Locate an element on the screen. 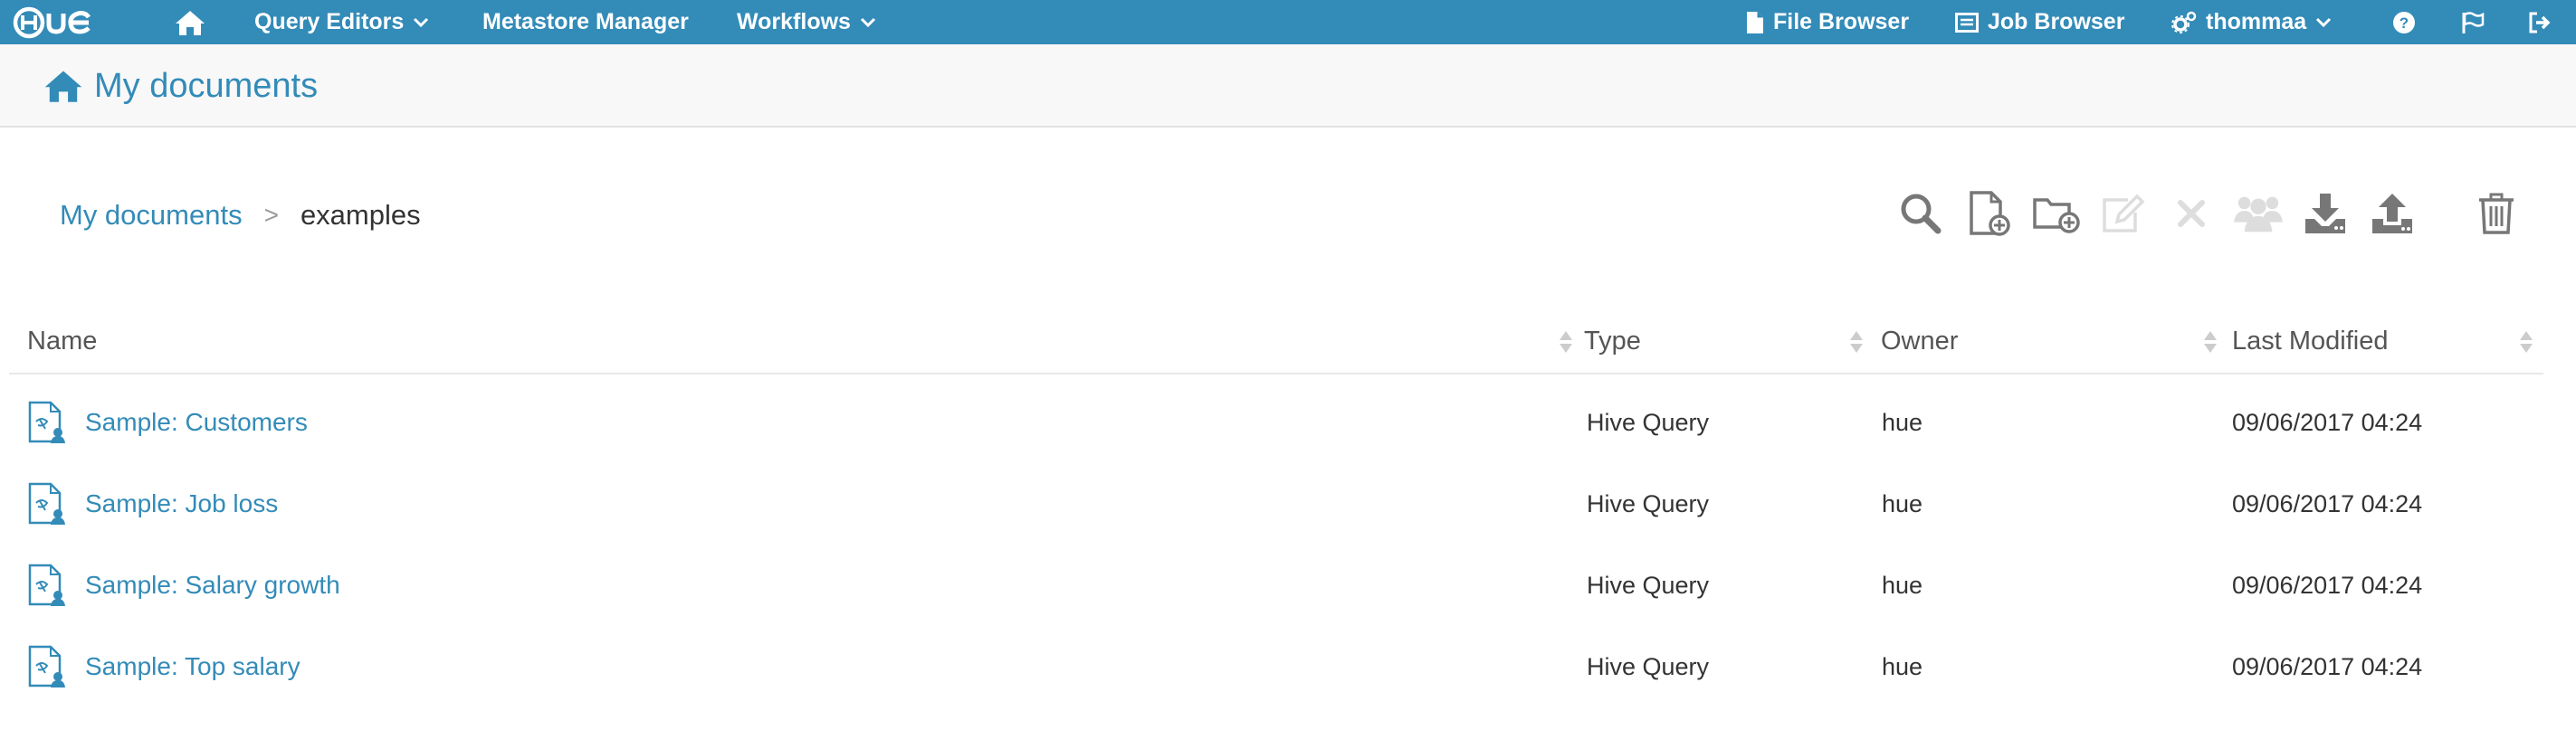 The height and width of the screenshot is (749, 2576). trash-icon is located at coordinates (2496, 213).